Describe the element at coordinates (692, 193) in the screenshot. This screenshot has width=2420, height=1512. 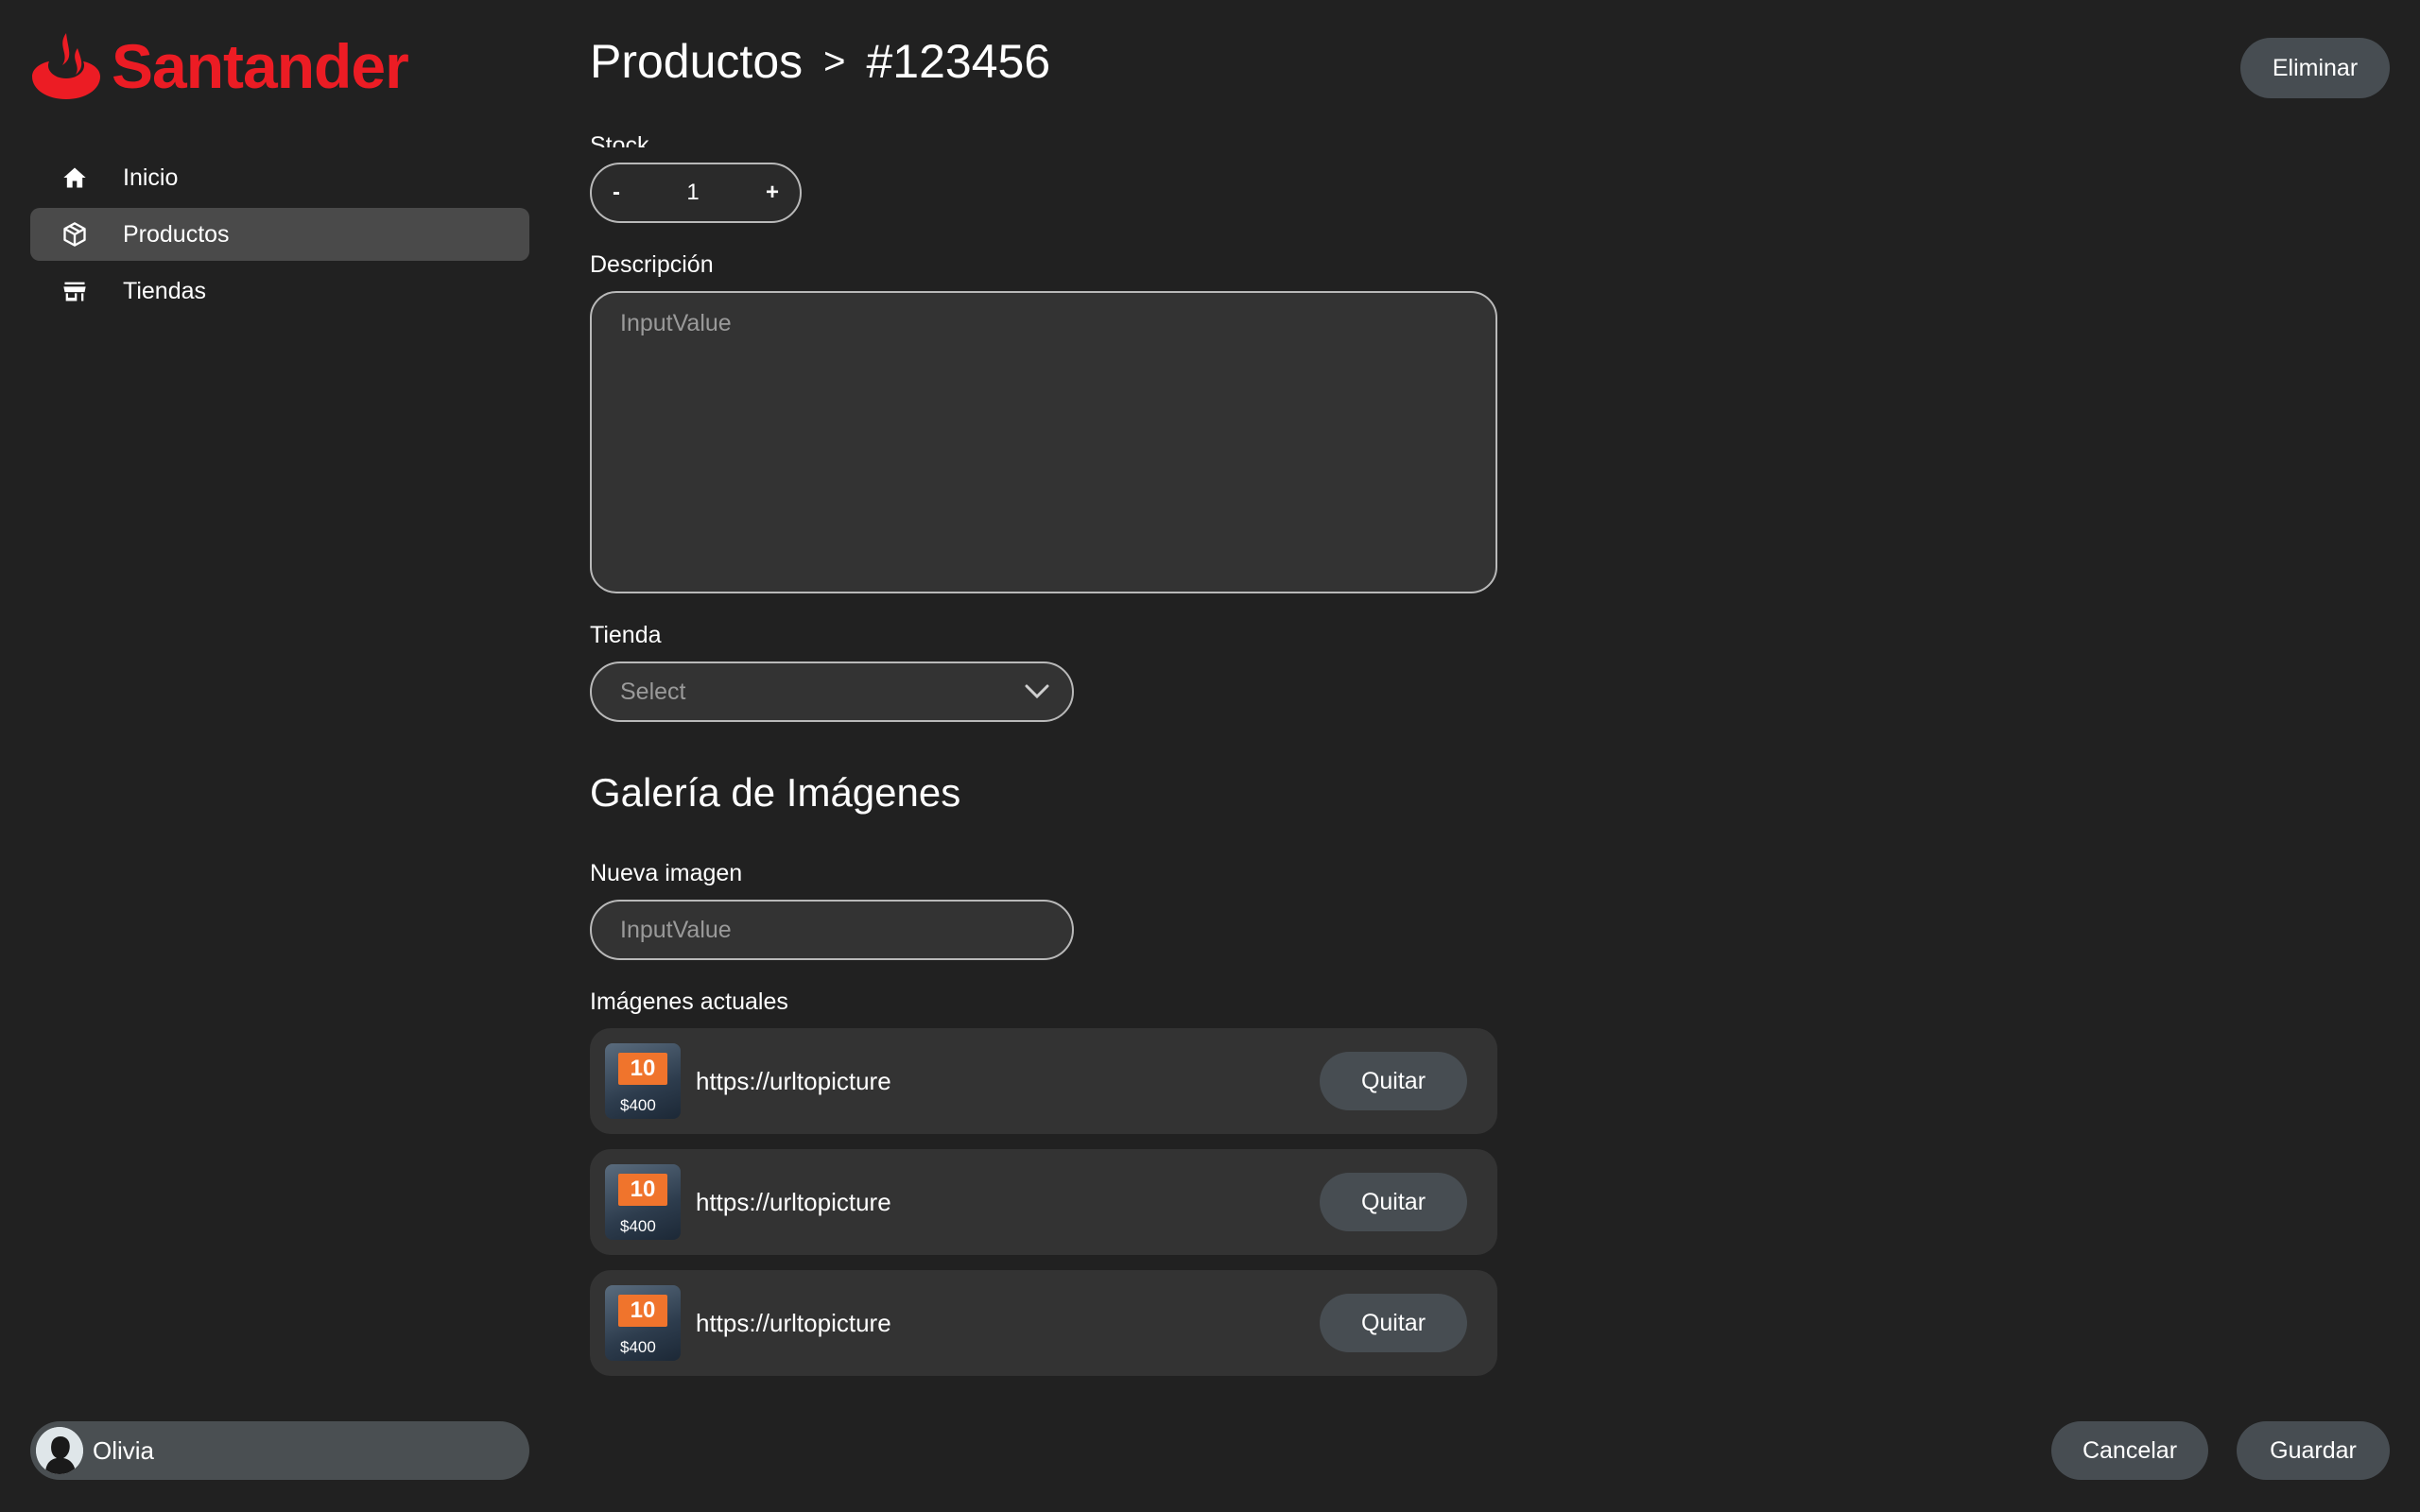
I see `stock-value: 1` at that location.